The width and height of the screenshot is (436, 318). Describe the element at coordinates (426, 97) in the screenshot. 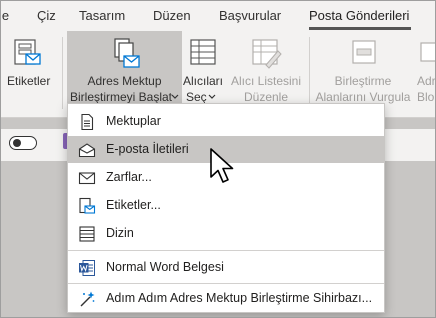

I see `address-block-label-line2: Blo` at that location.